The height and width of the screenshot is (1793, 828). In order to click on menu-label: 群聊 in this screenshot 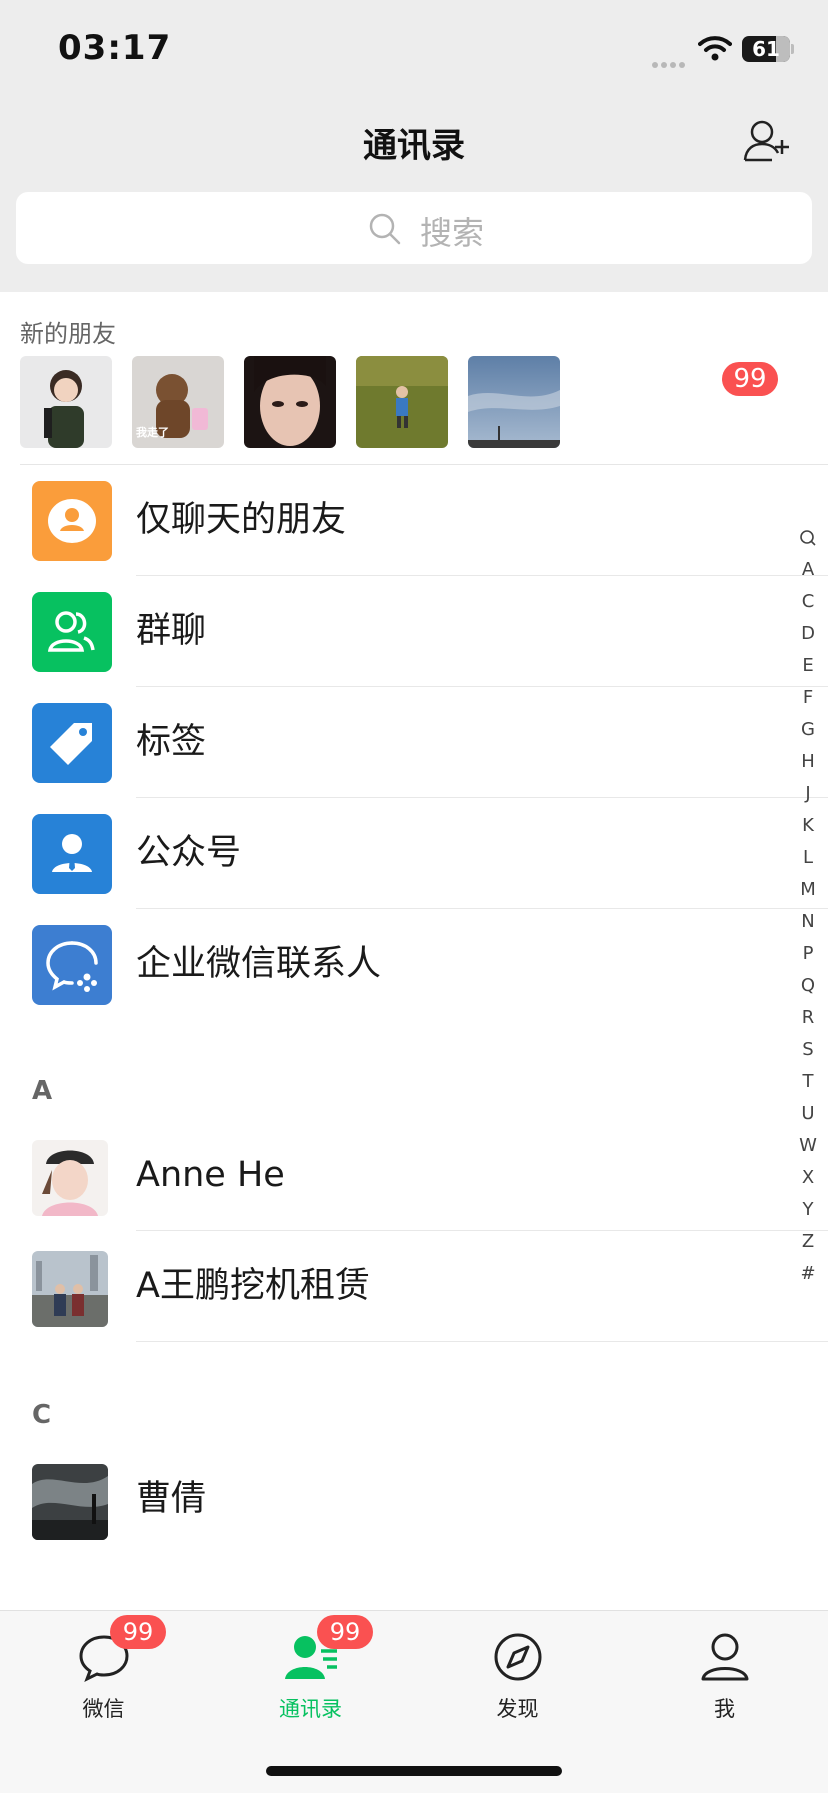, I will do `click(171, 631)`.